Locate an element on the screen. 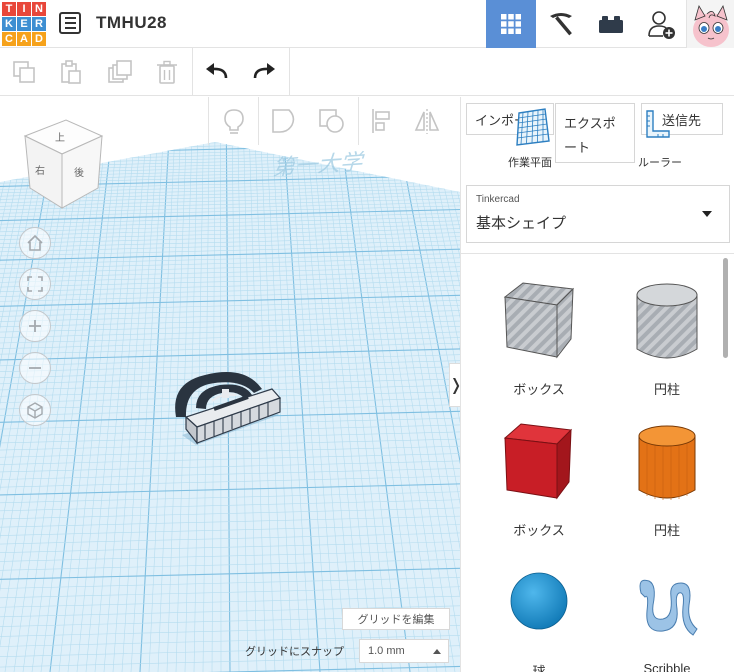 This screenshot has width=734, height=672. align-button is located at coordinates (382, 121).